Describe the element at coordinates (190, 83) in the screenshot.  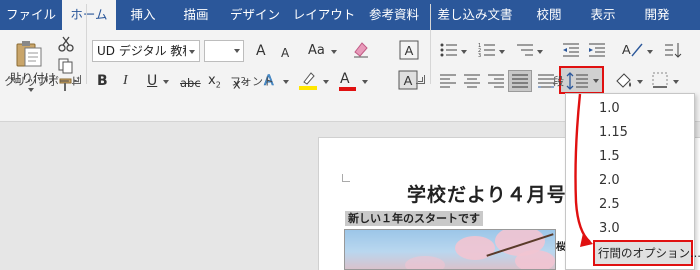
I see `strikethrough-button: abc` at that location.